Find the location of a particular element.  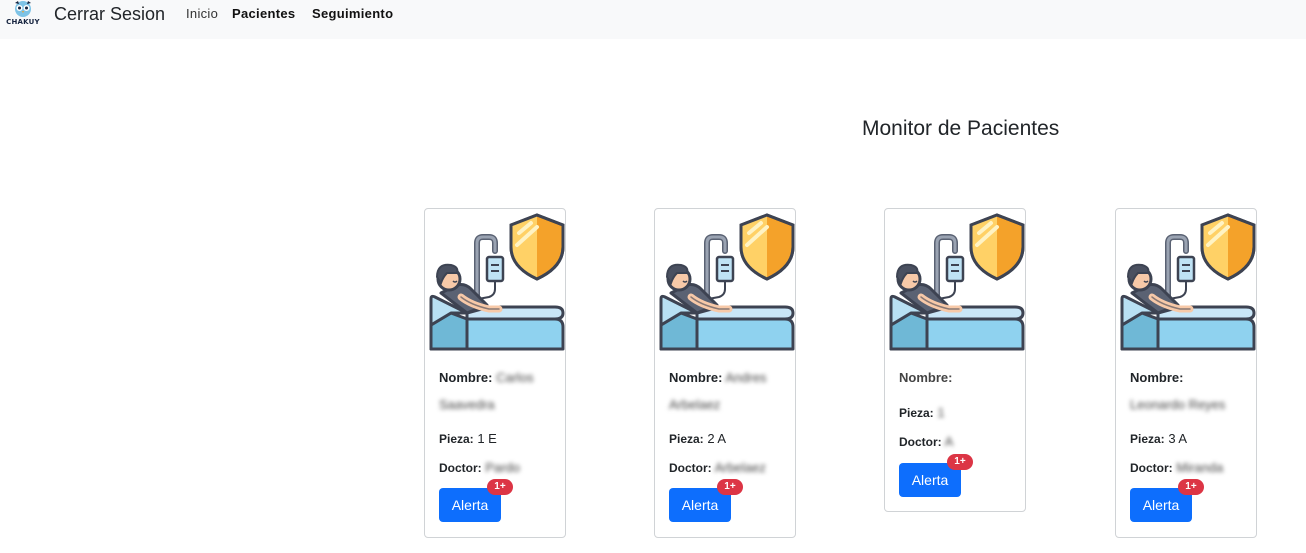

logout-link: Cerrar Sesion is located at coordinates (109, 14).